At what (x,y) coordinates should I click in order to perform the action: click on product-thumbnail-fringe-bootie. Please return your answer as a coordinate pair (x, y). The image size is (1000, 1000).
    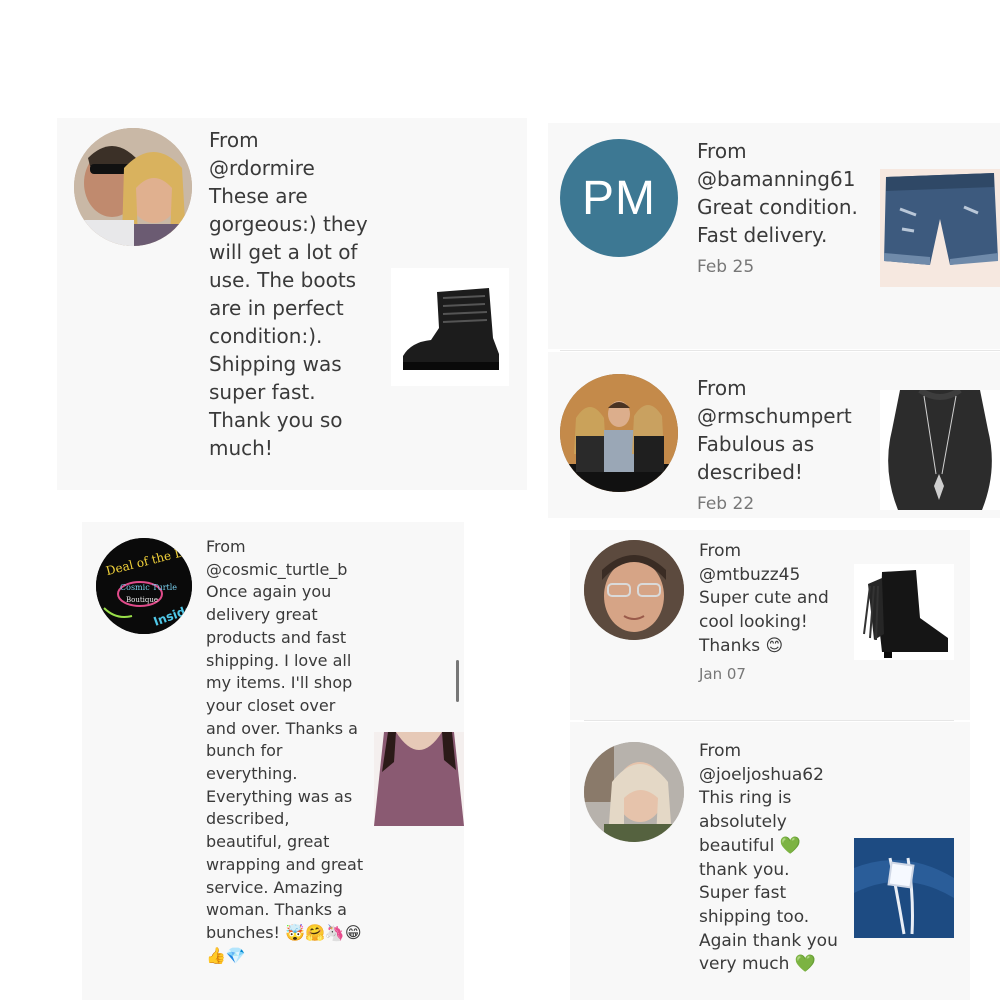
    Looking at the image, I should click on (904, 612).